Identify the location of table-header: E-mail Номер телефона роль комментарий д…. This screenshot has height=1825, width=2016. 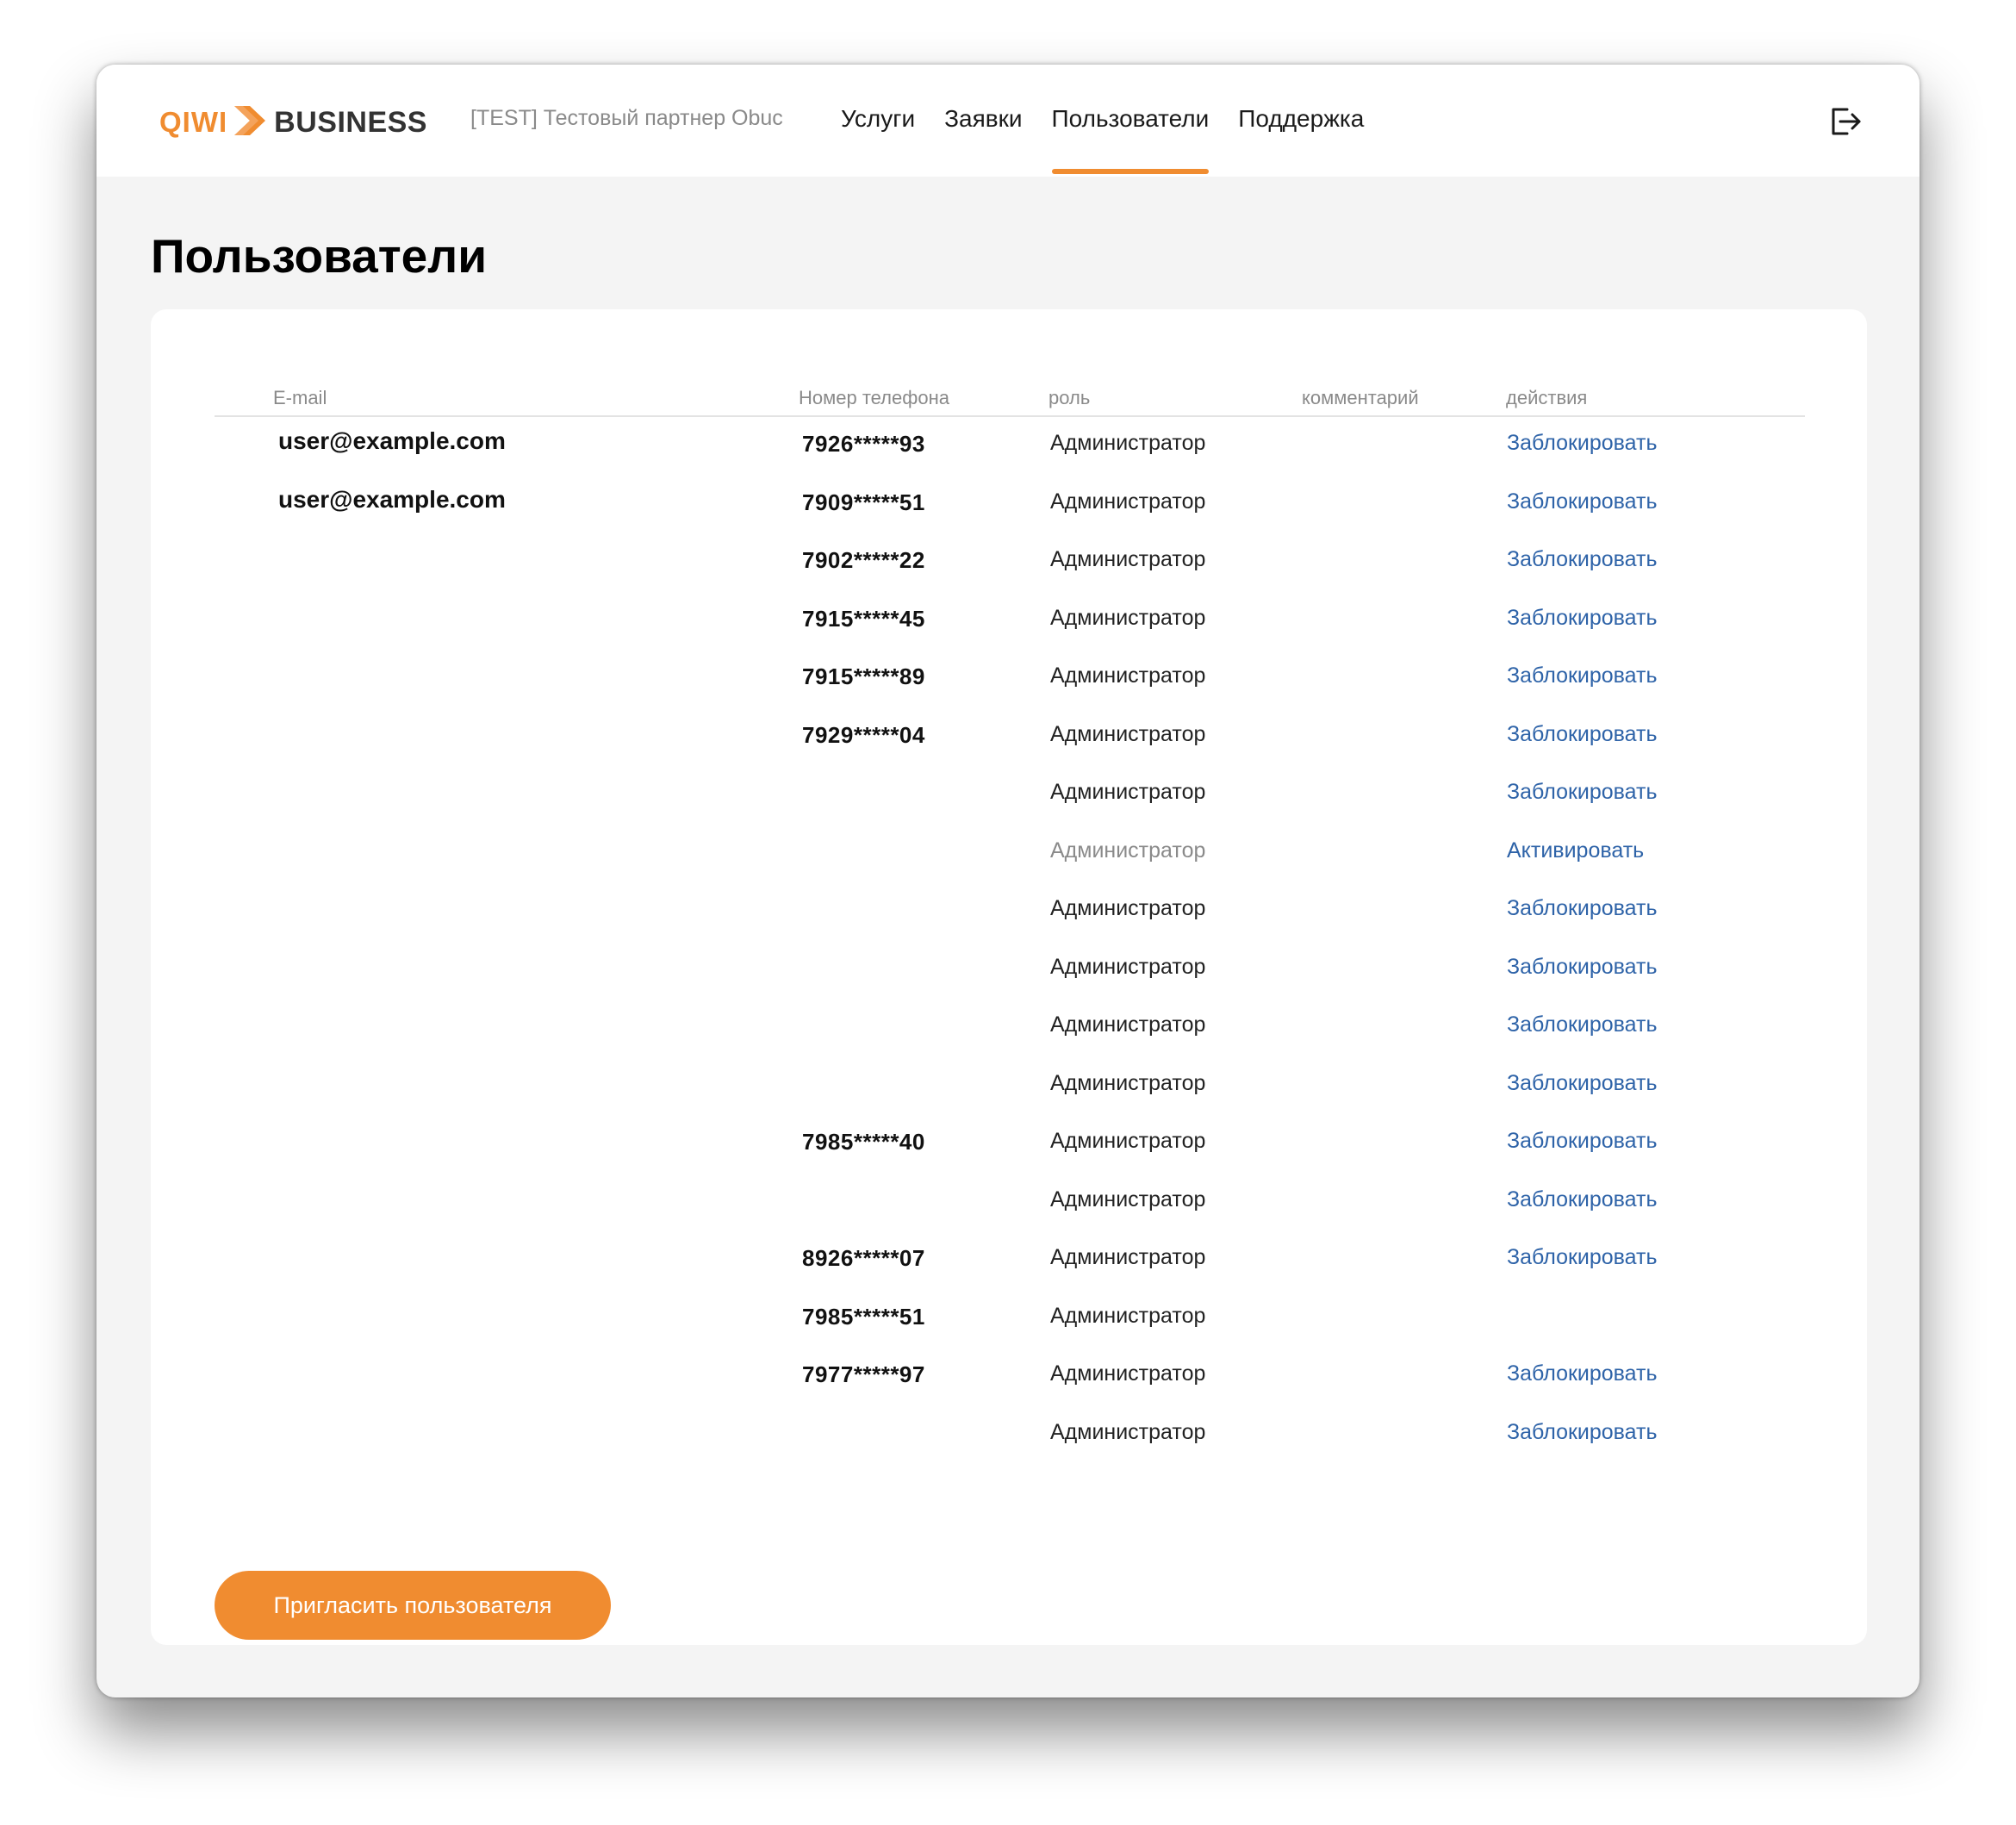
(1010, 397).